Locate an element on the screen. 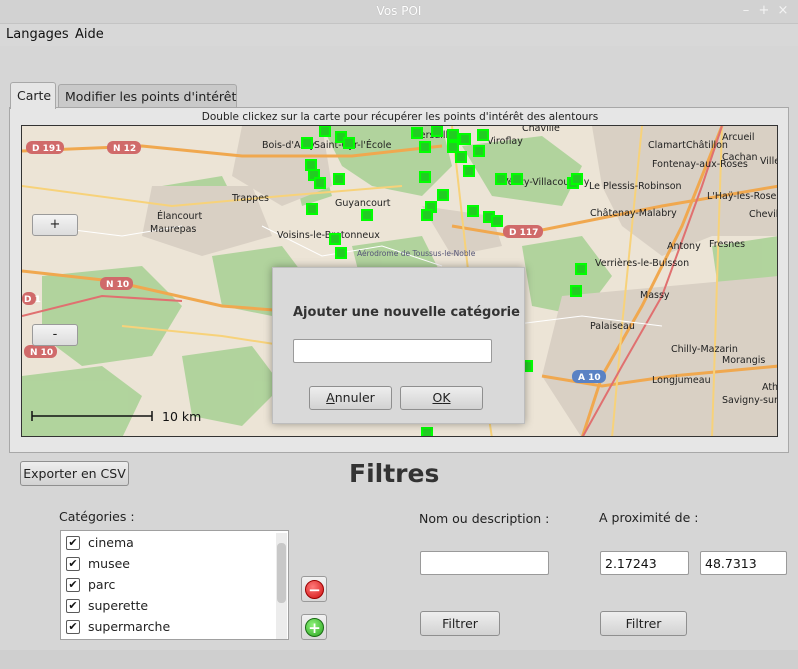 The height and width of the screenshot is (669, 798). cancel-mnemonic: A is located at coordinates (330, 397).